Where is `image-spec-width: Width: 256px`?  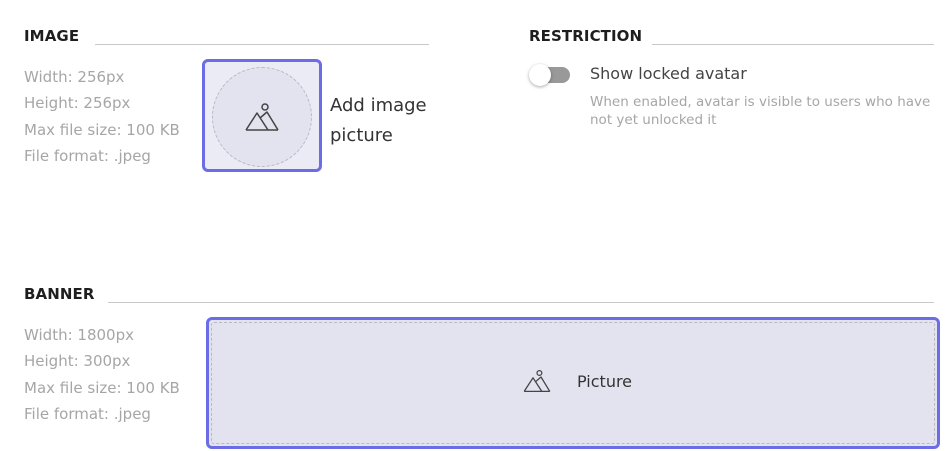 image-spec-width: Width: 256px is located at coordinates (74, 77).